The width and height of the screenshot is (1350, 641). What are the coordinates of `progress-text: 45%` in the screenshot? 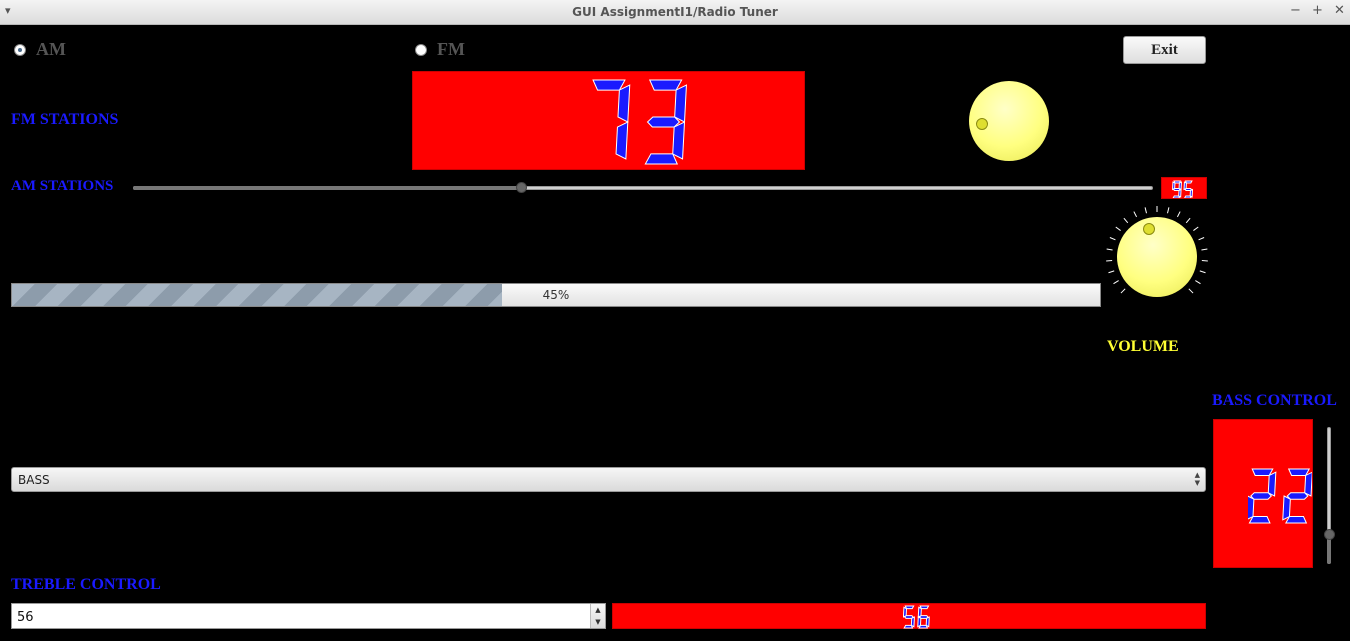 It's located at (556, 295).